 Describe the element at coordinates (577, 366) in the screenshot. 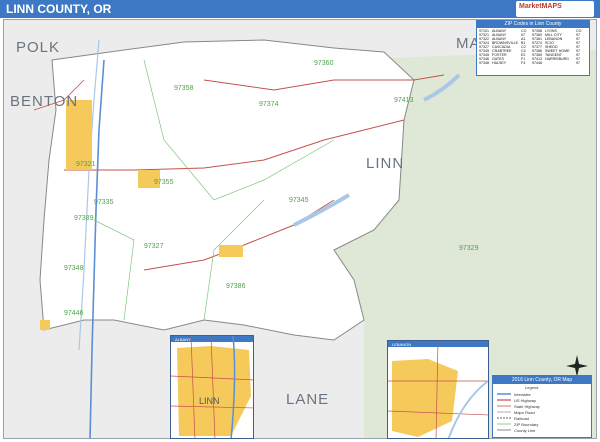

I see `compass-rose-icon` at that location.